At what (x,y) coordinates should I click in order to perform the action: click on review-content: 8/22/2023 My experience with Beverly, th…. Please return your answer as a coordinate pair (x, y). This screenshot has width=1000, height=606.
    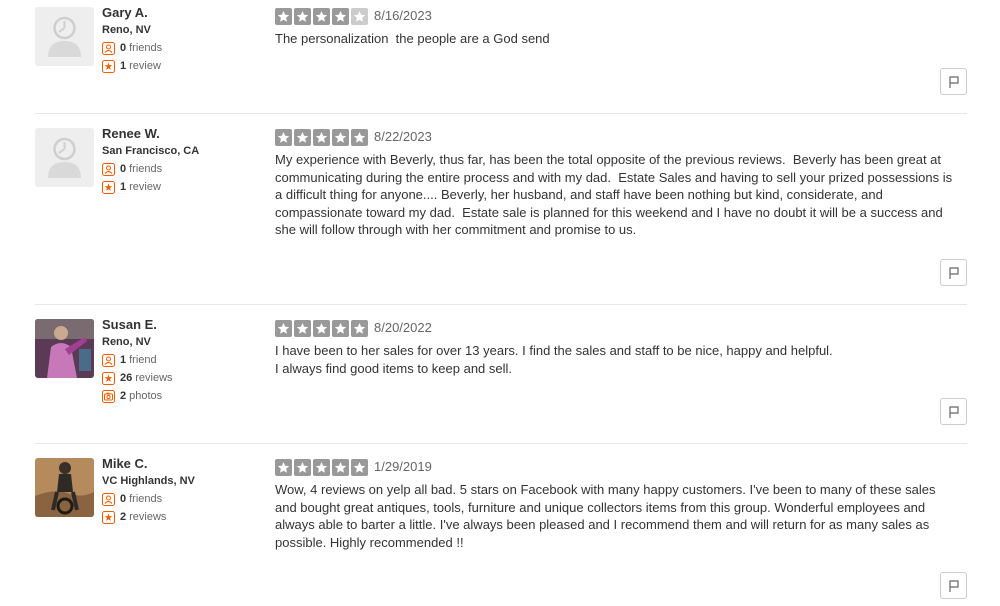
    Looking at the image, I should click on (615, 183).